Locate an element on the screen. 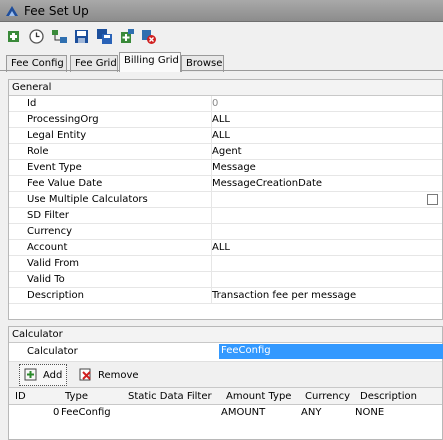 Image resolution: width=443 pixels, height=440 pixels. remove-button: Remove is located at coordinates (109, 375).